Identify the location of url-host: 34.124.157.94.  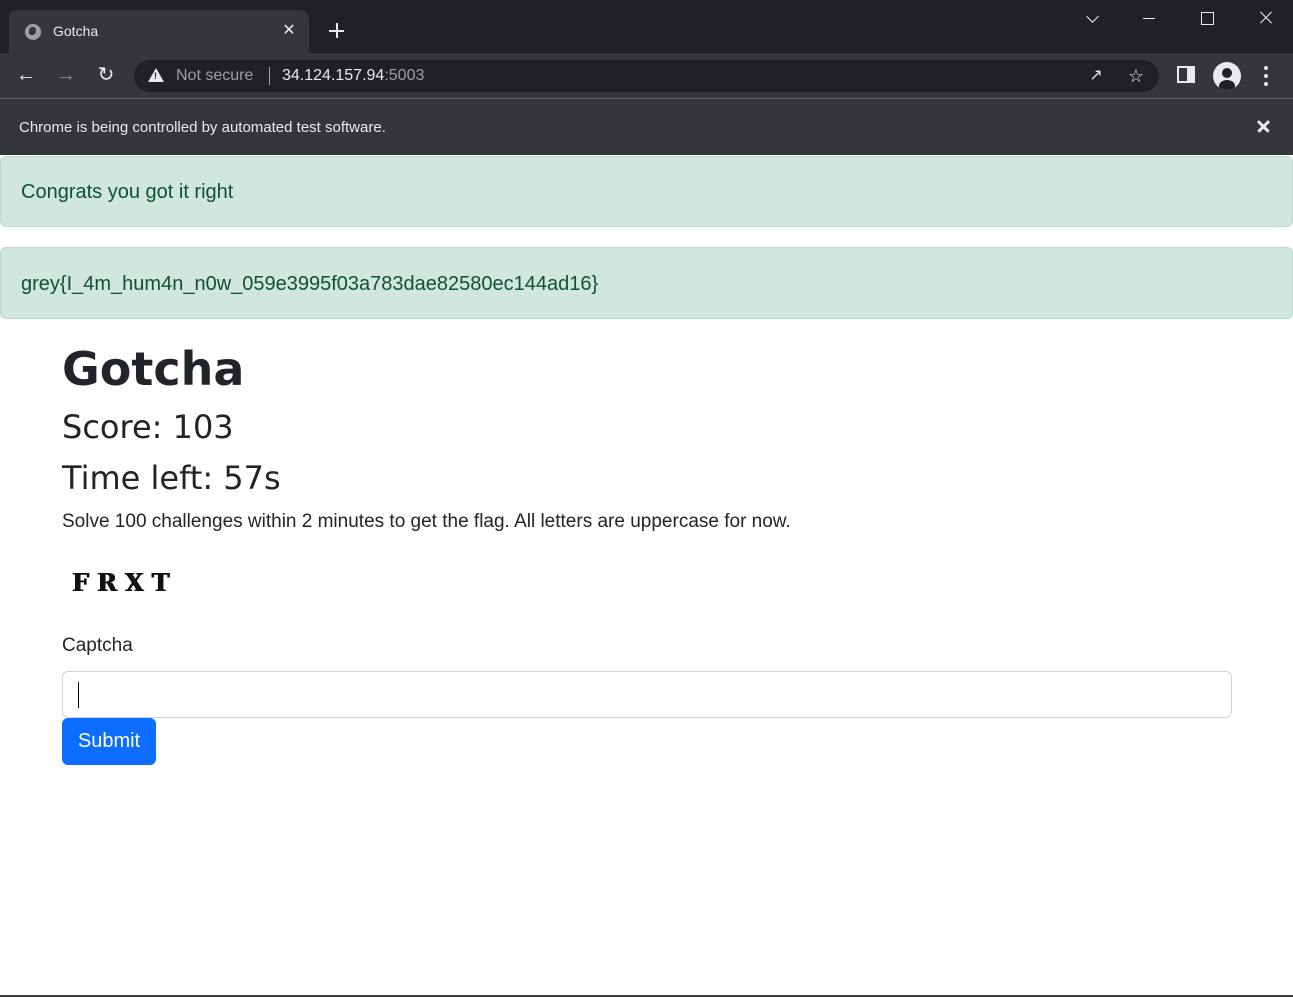
(333, 75).